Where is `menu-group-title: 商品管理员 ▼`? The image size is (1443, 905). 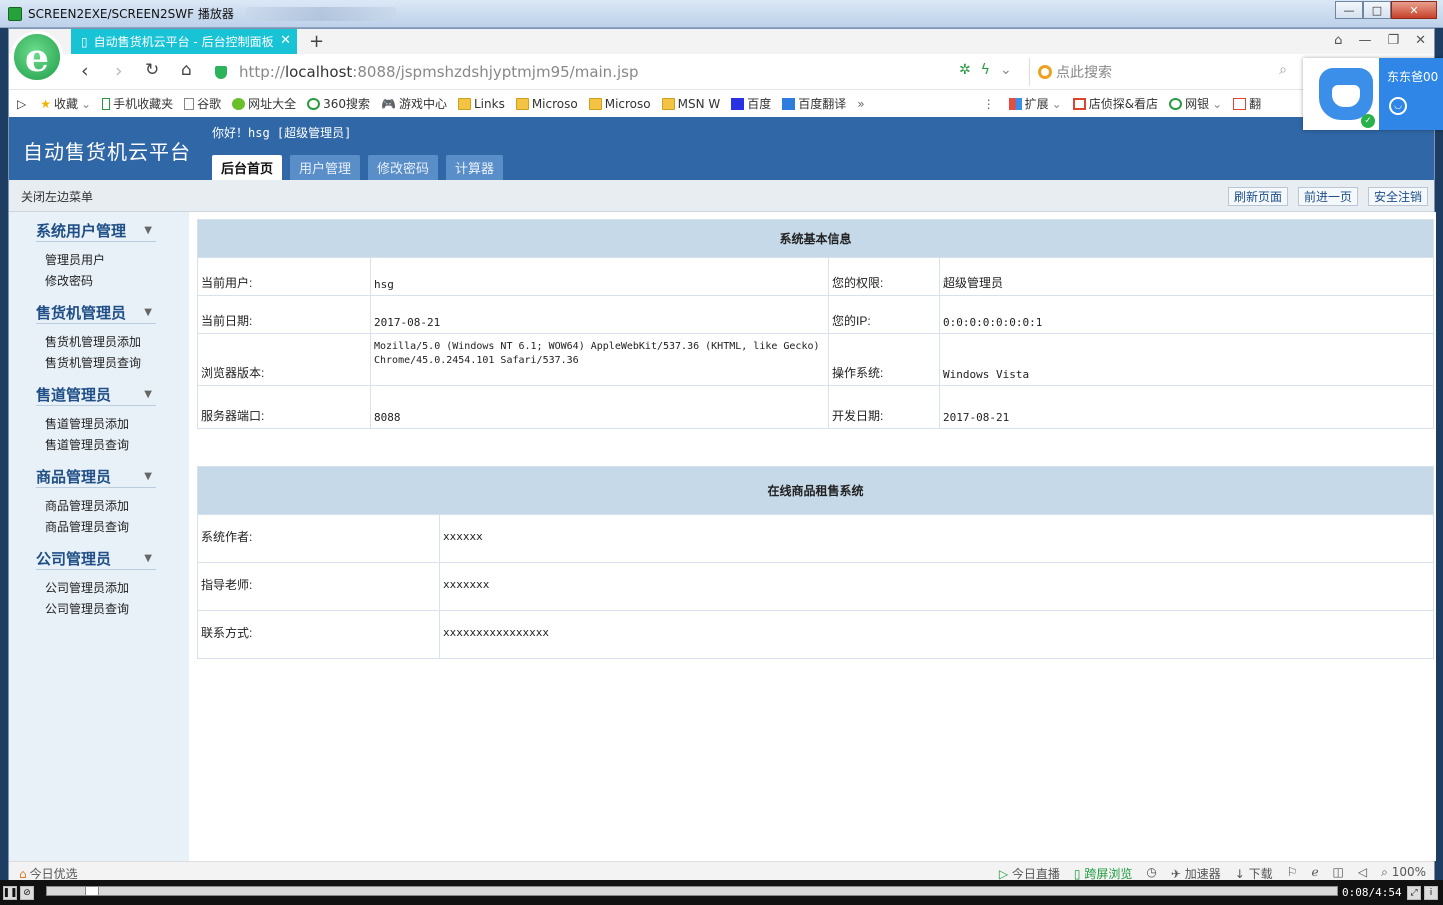 menu-group-title: 商品管理员 ▼ is located at coordinates (96, 477).